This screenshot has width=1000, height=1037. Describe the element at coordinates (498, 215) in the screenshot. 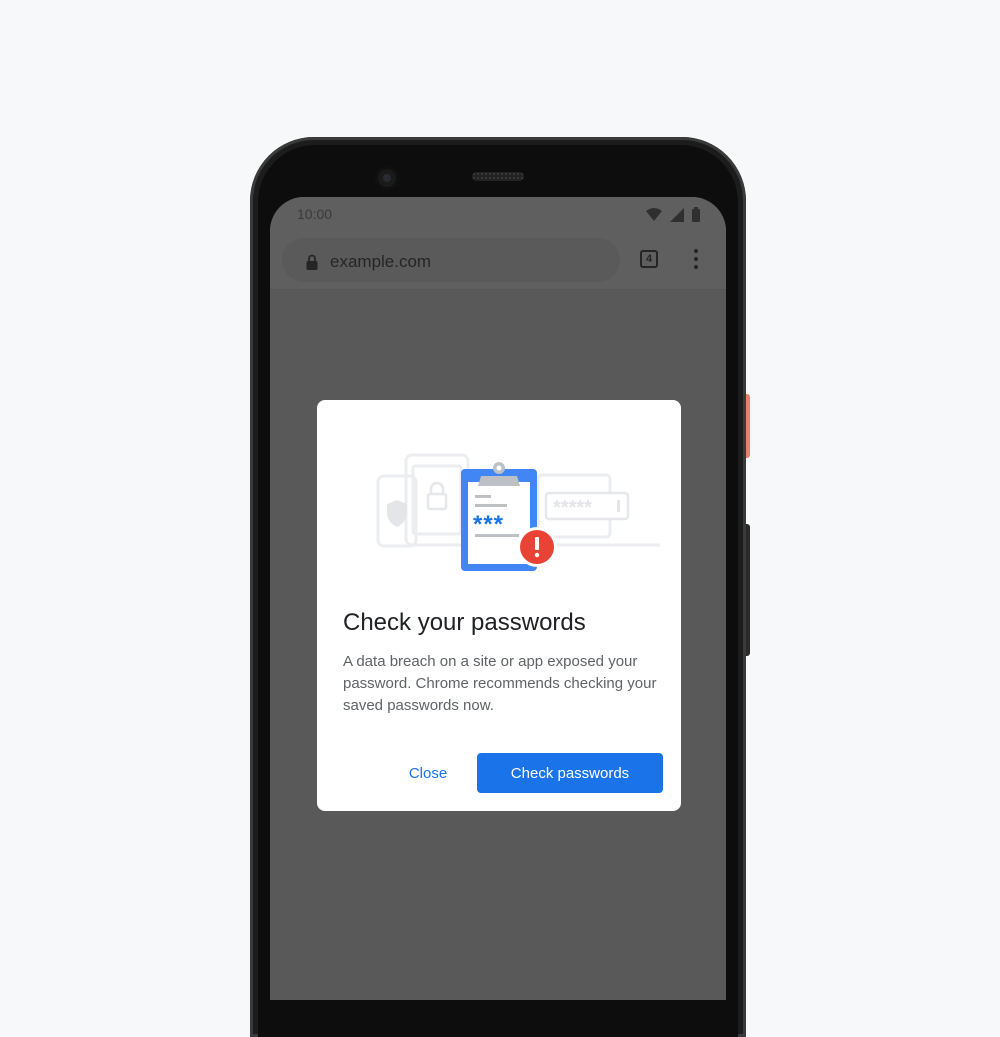

I see `status-bar: 10:00` at that location.